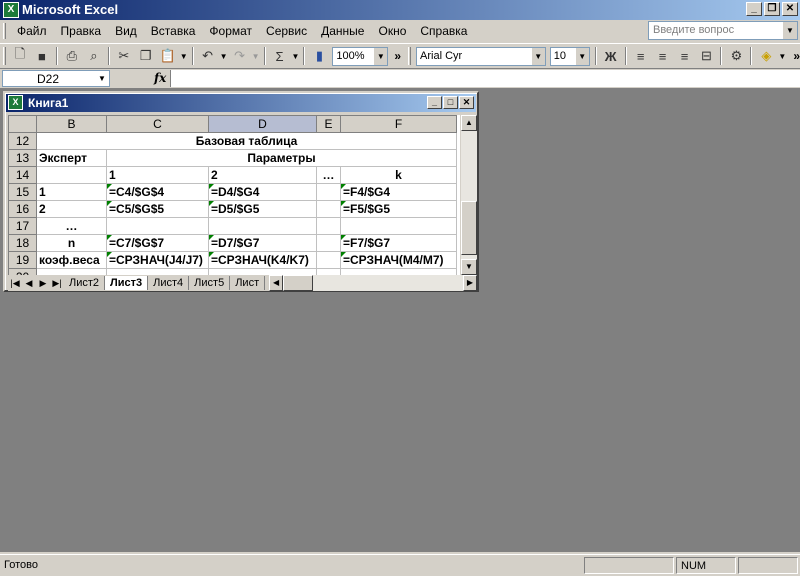 This screenshot has height=576, width=800. What do you see at coordinates (160, 78) in the screenshot?
I see `insert-function-icon: fx` at bounding box center [160, 78].